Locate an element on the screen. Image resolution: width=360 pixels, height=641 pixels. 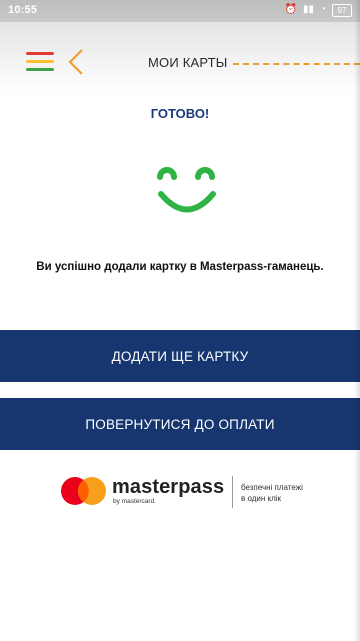
tagline-line-2: в один клік is located at coordinates (261, 498).